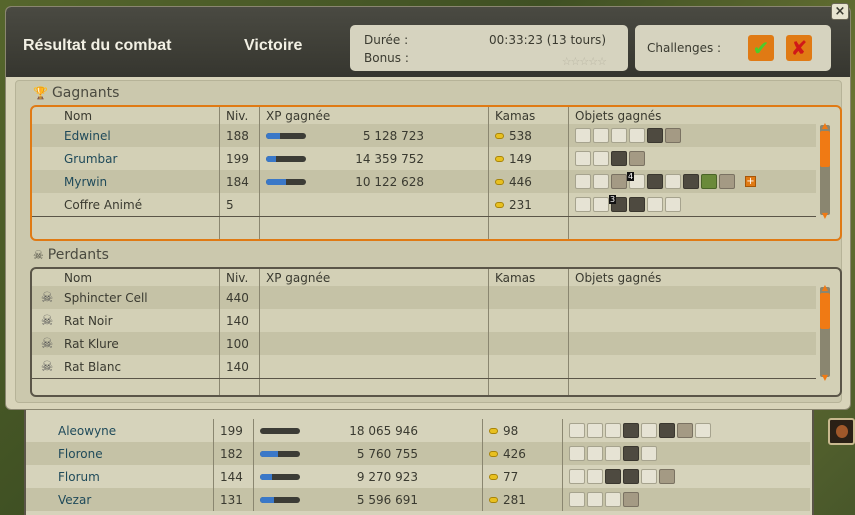  Describe the element at coordinates (234, 499) in the screenshot. I see `player-level: 131` at that location.